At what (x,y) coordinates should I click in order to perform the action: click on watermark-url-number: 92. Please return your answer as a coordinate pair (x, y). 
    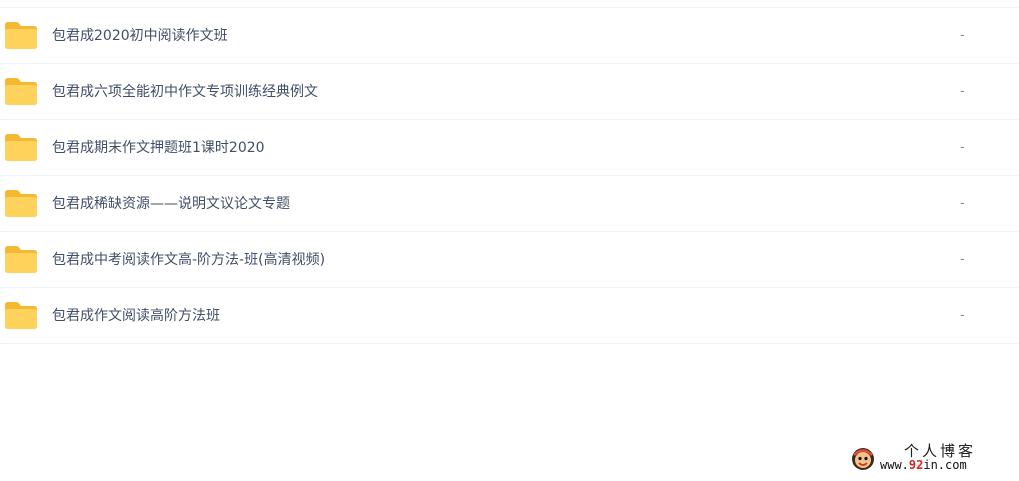
    Looking at the image, I should click on (916, 465).